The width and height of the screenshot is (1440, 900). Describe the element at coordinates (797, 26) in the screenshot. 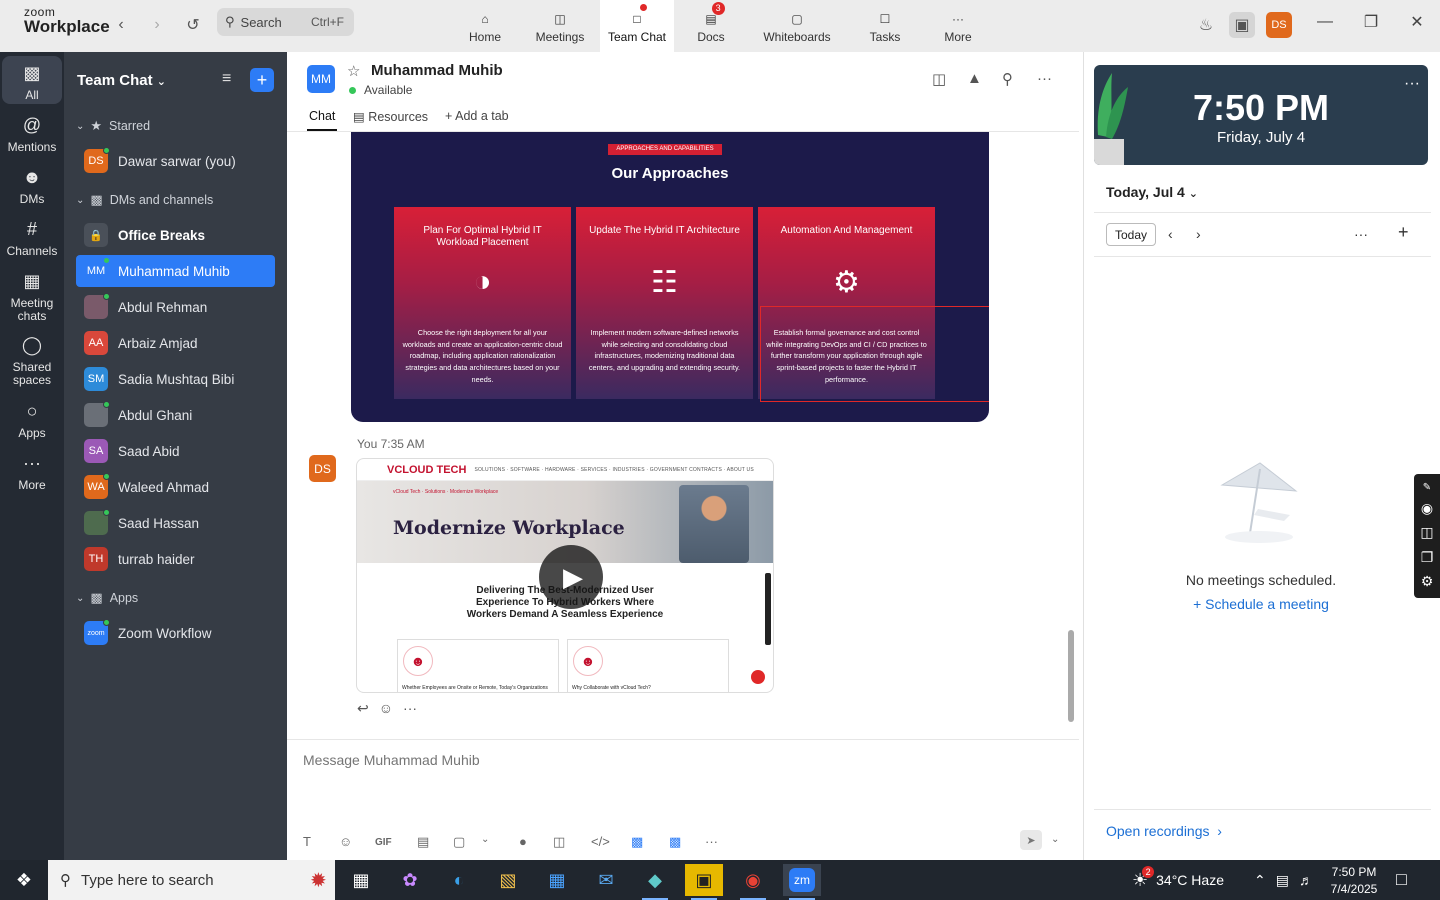

I see `nav-whiteboards: ▢ Whiteboards` at that location.